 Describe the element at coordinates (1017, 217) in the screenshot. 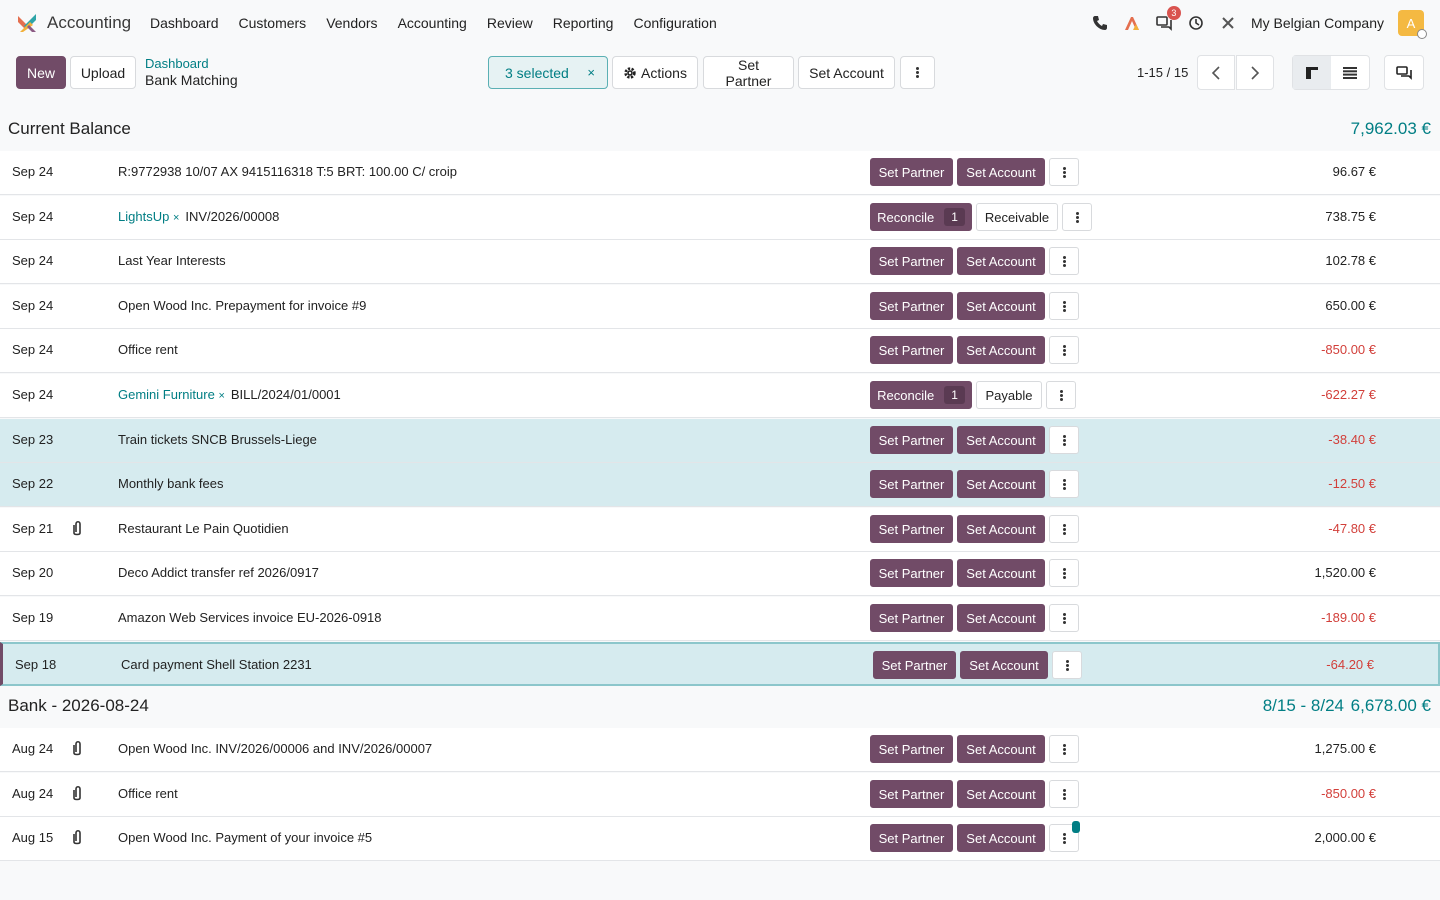

I see `account-button: Receivable` at that location.